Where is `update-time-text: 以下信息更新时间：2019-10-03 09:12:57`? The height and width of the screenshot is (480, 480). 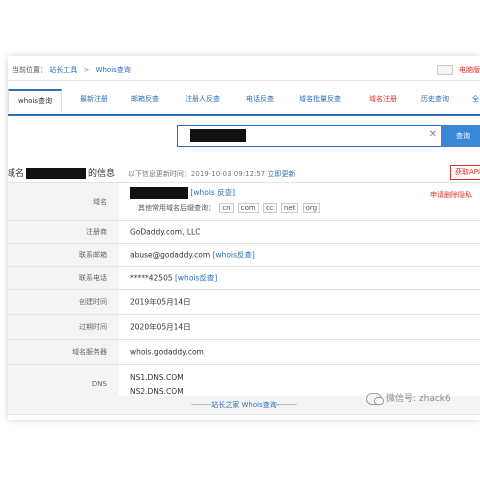
update-time-text: 以下信息更新时间：2019-10-03 09:12:57 is located at coordinates (196, 174).